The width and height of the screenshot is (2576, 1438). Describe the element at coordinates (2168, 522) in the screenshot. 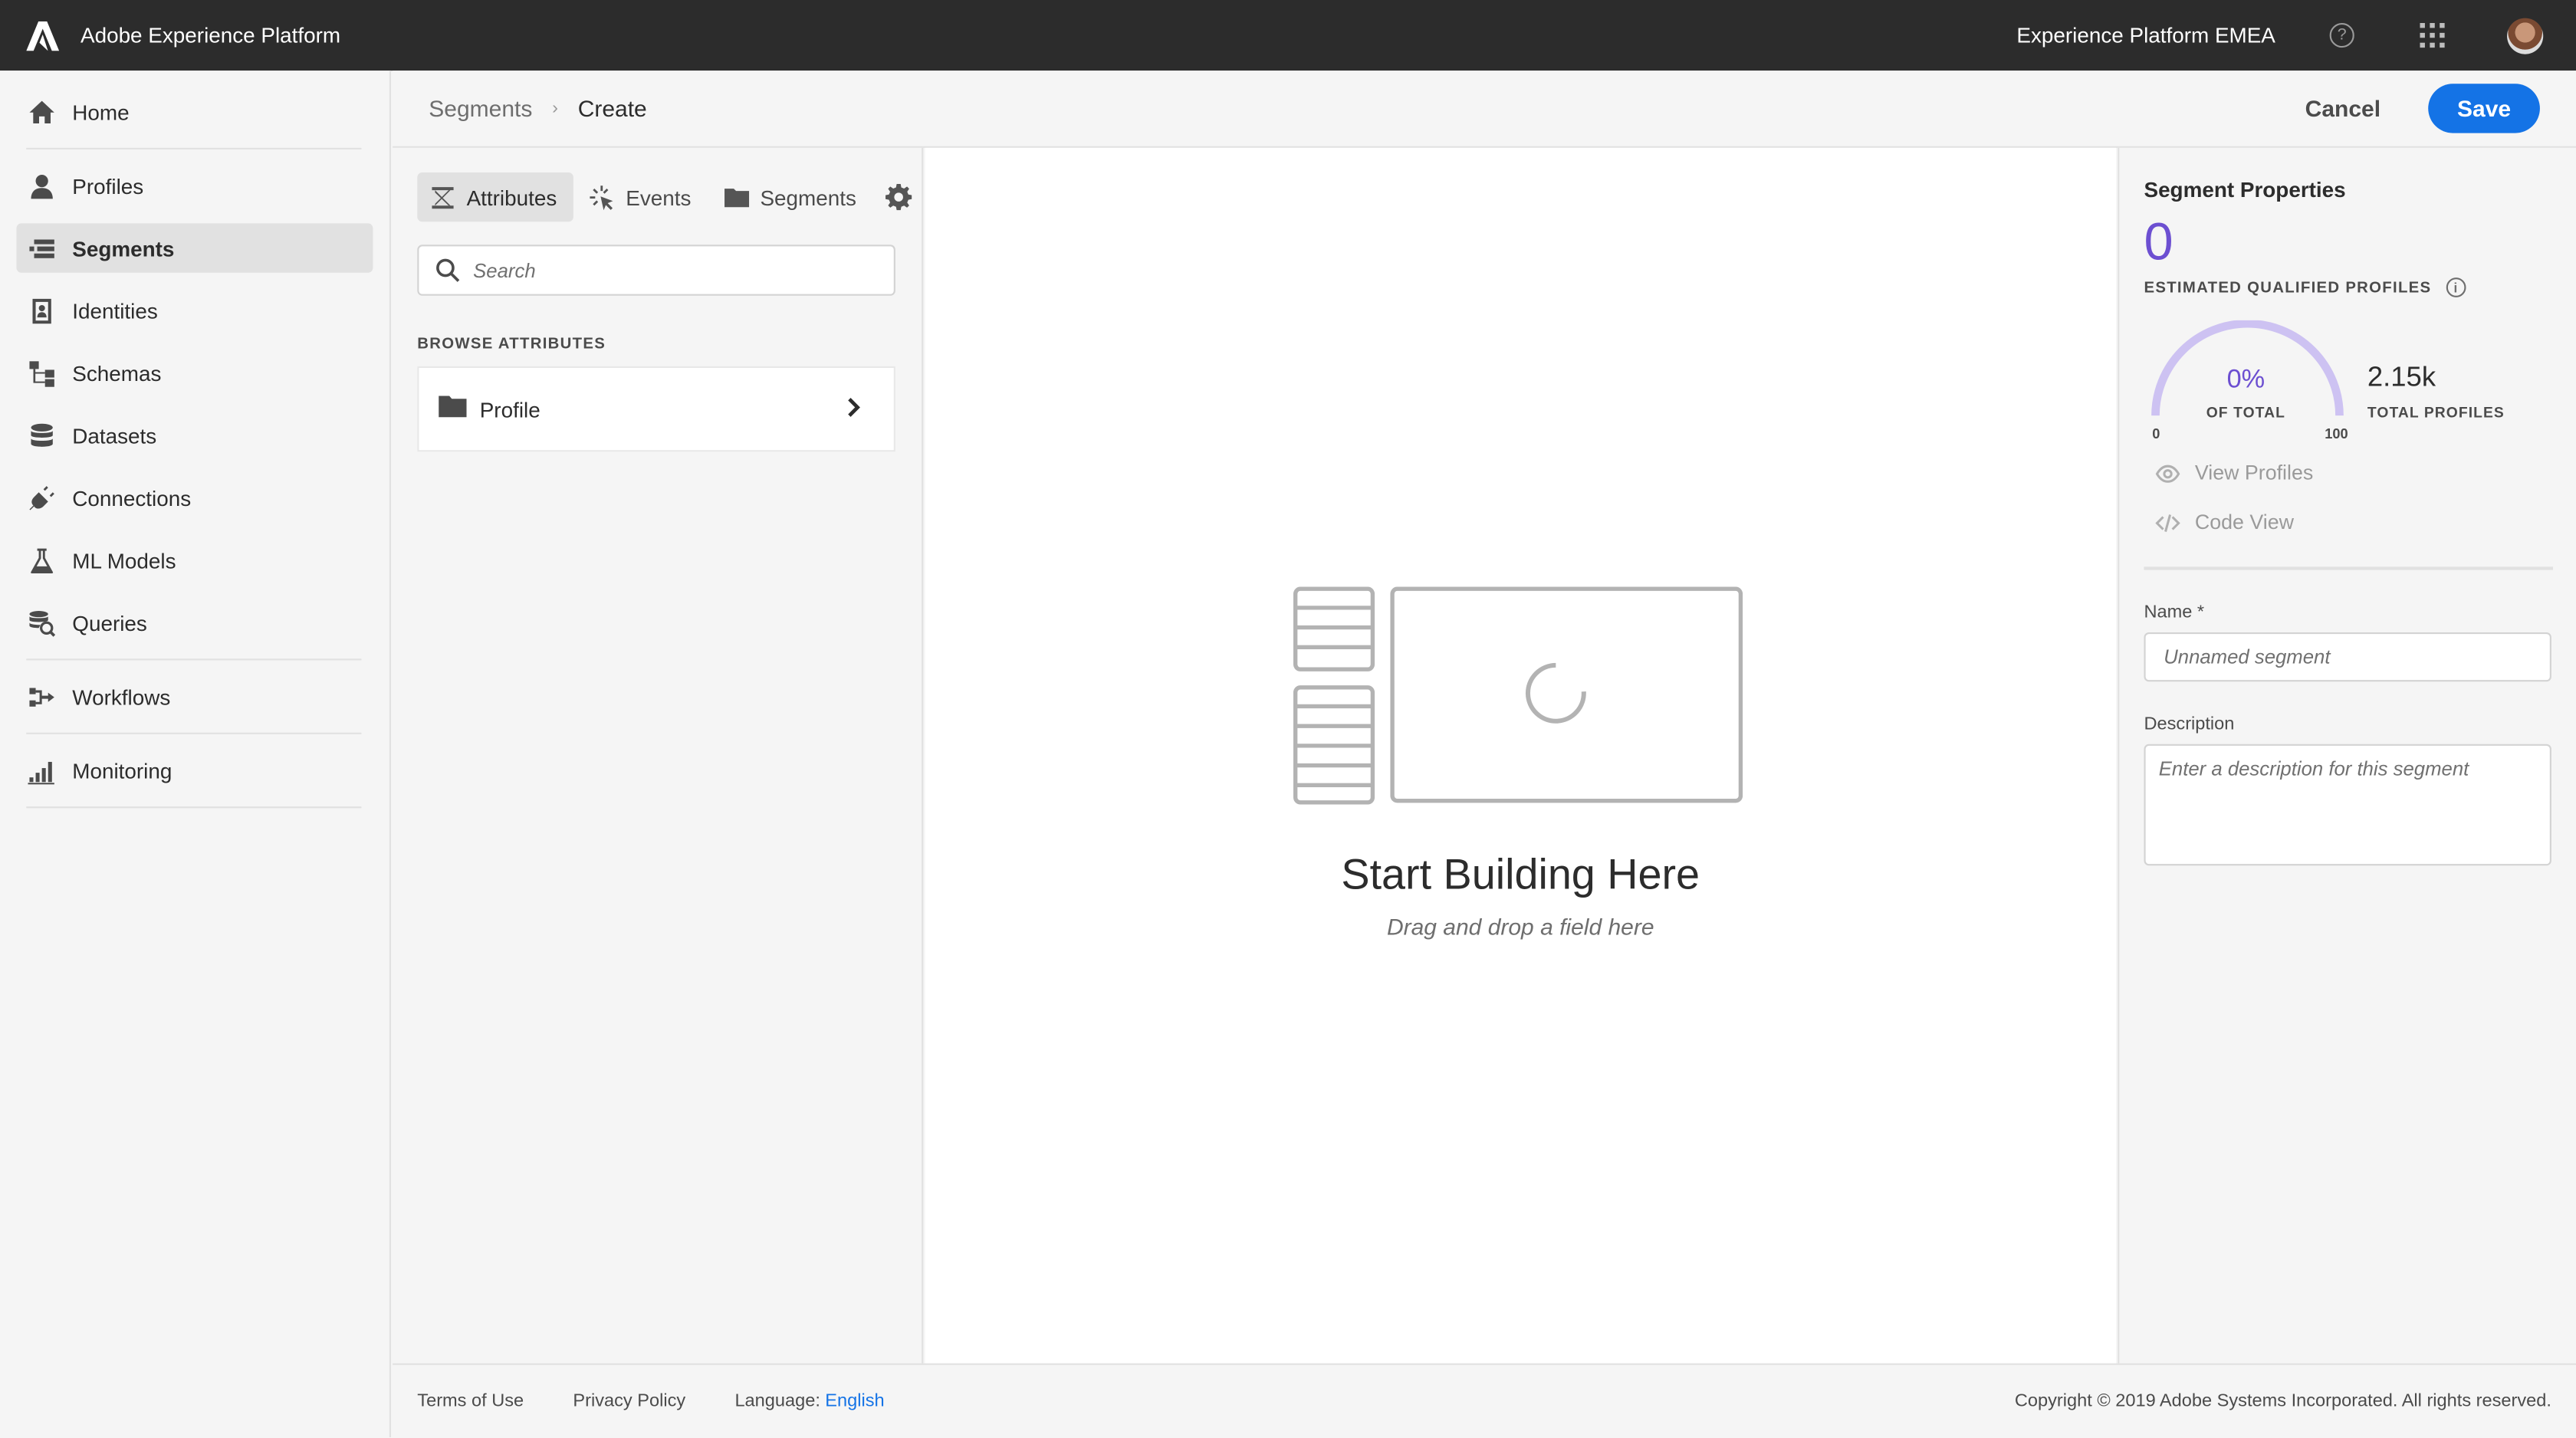

I see `code-icon` at that location.